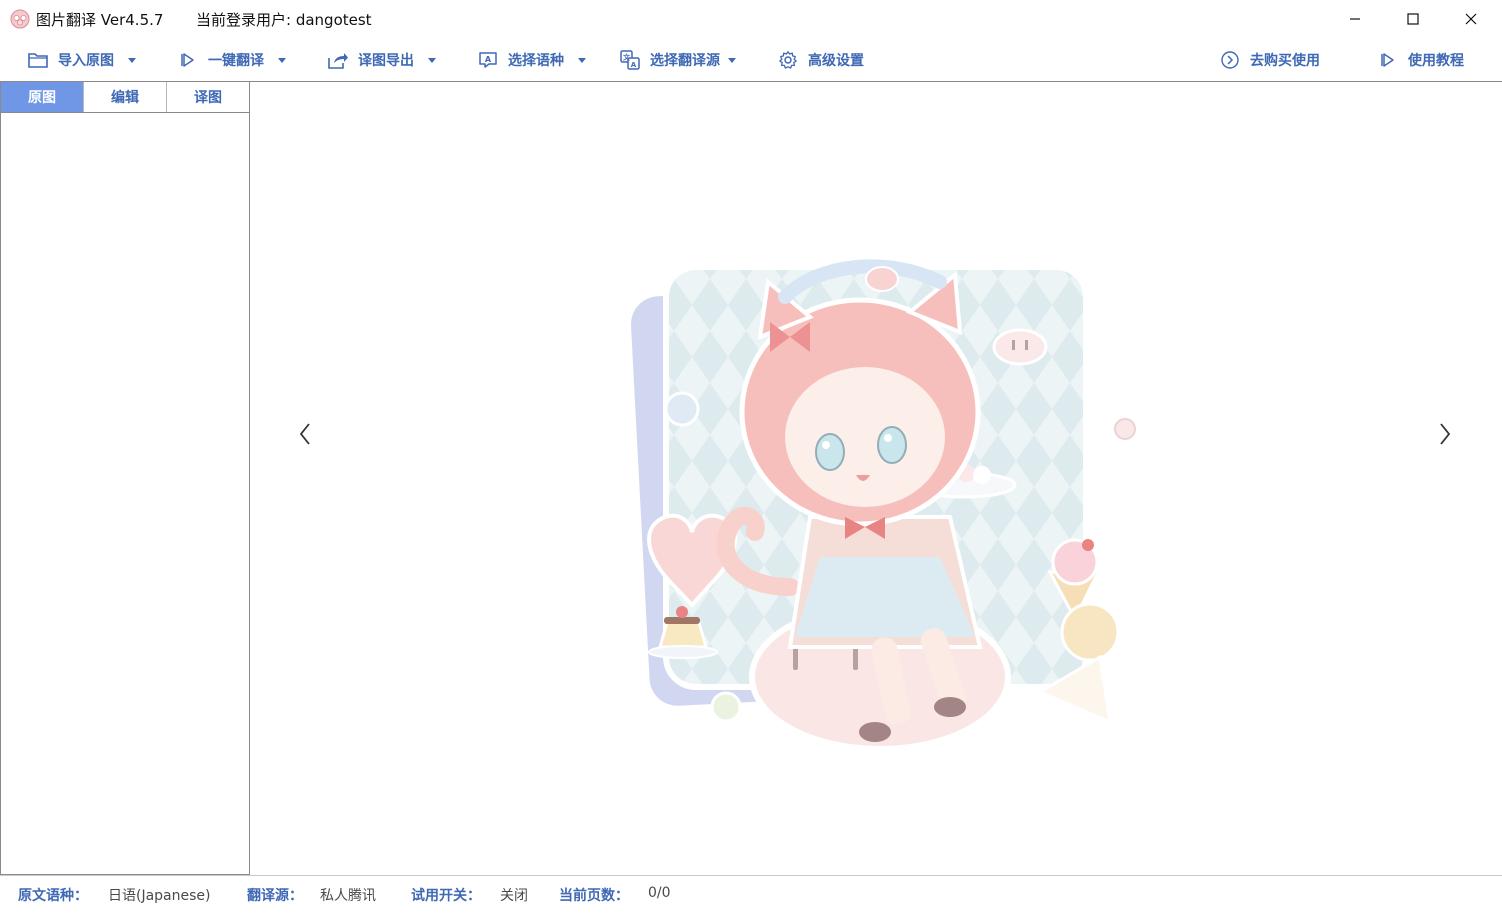 This screenshot has width=1502, height=914. What do you see at coordinates (536, 61) in the screenshot?
I see `select-language-label: 选择语种` at bounding box center [536, 61].